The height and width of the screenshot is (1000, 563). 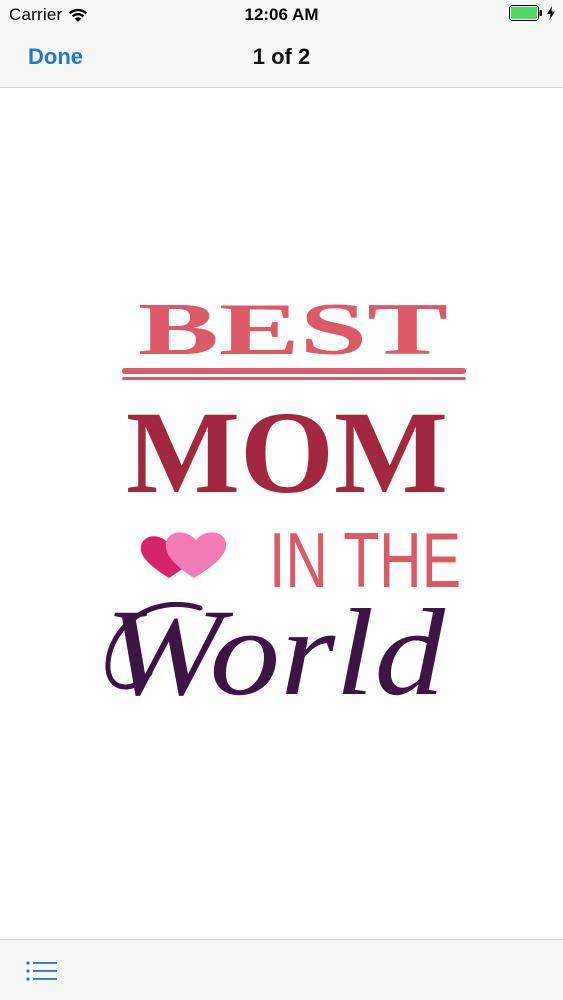 I want to click on artwork-best-text: BEST, so click(x=293, y=330).